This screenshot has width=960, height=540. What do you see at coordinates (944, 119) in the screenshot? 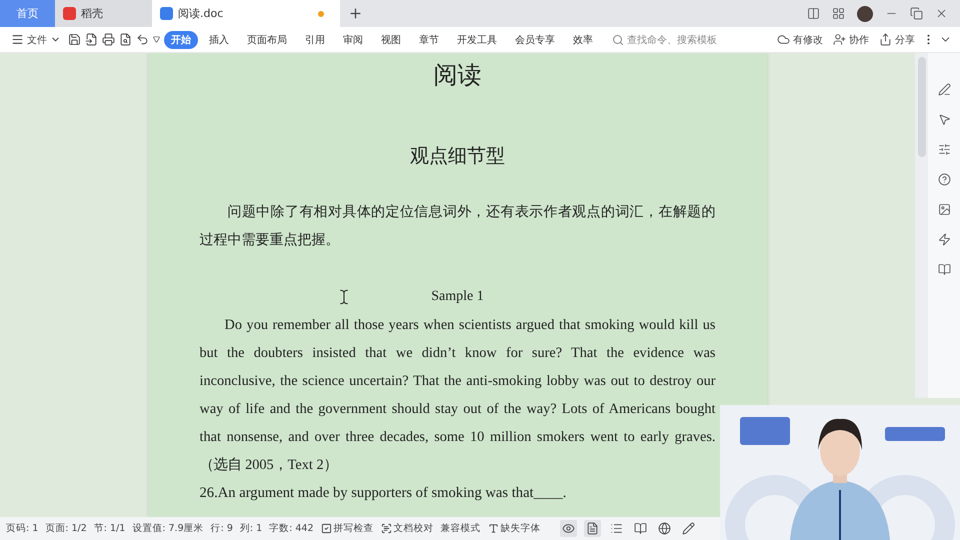
I see `pointer-icon` at bounding box center [944, 119].